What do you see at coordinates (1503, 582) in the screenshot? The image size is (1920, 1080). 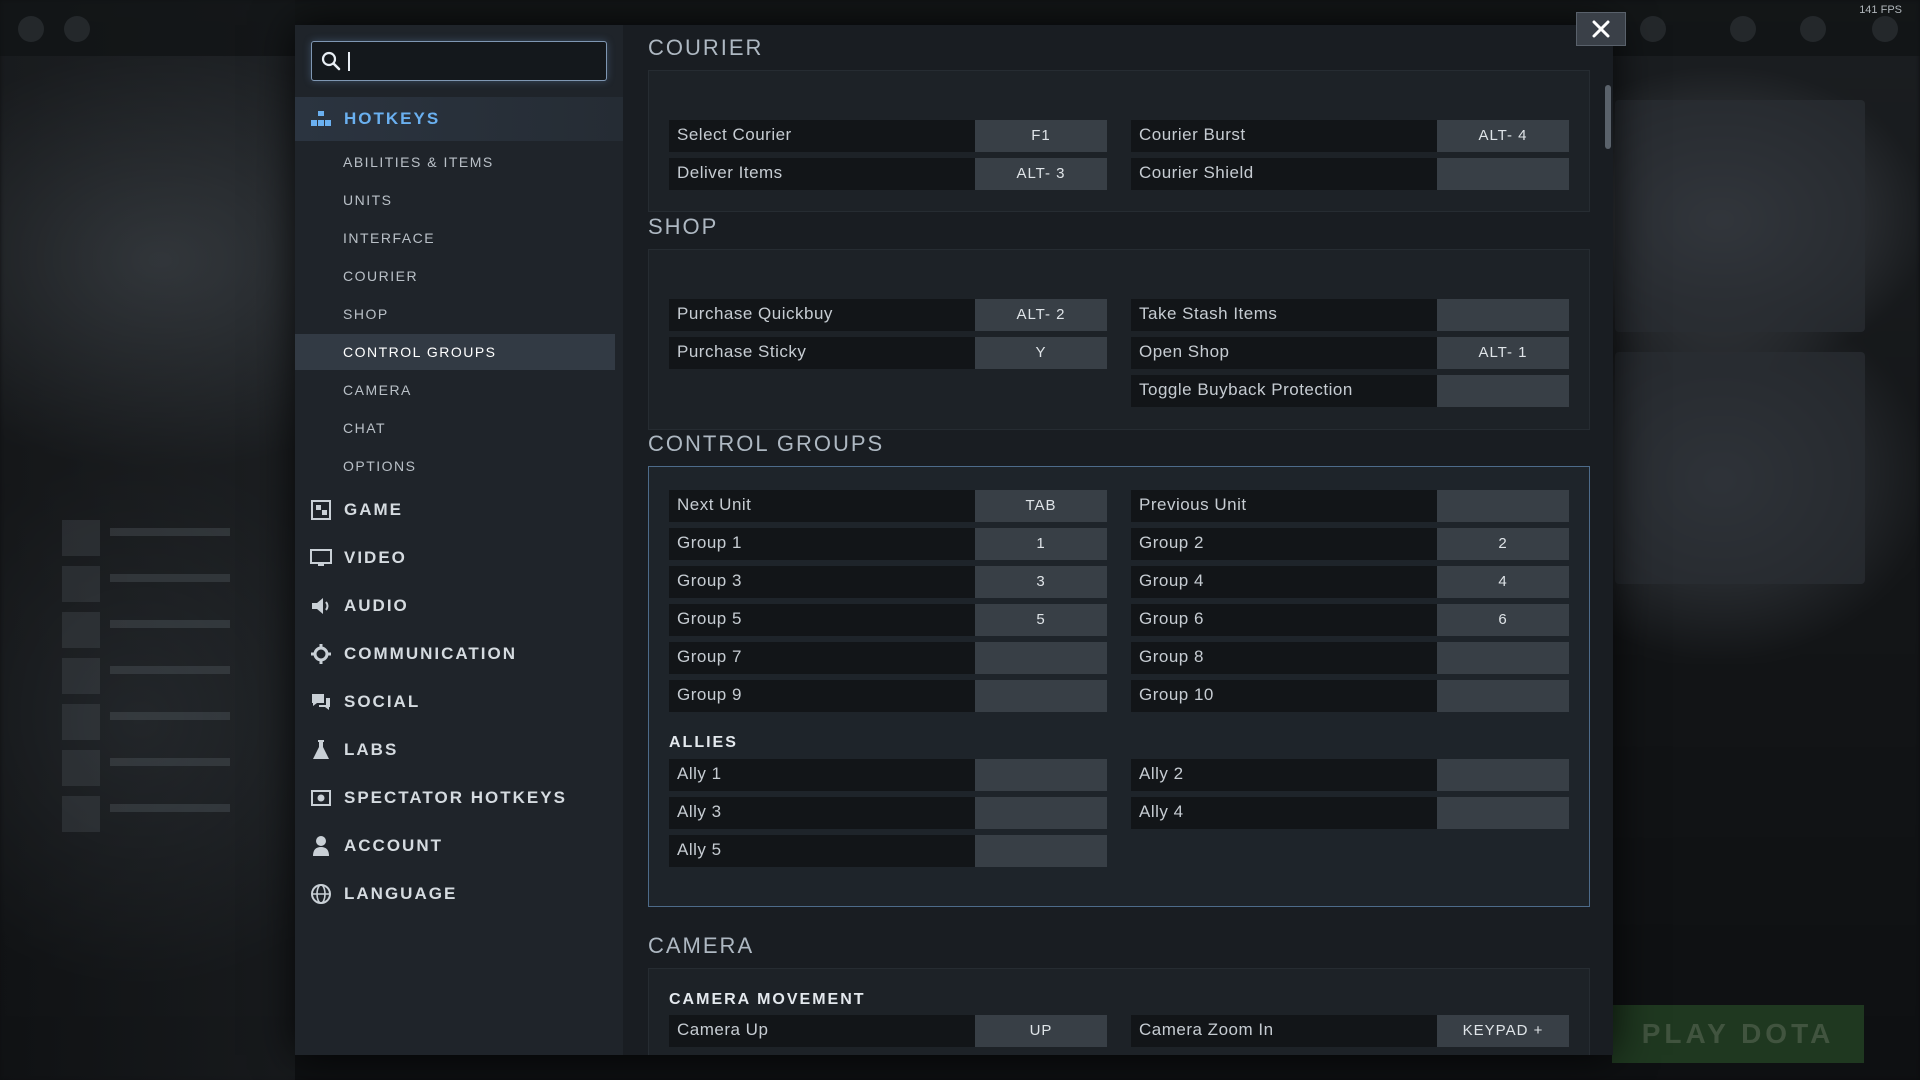 I see `hotkey-binding: 4` at bounding box center [1503, 582].